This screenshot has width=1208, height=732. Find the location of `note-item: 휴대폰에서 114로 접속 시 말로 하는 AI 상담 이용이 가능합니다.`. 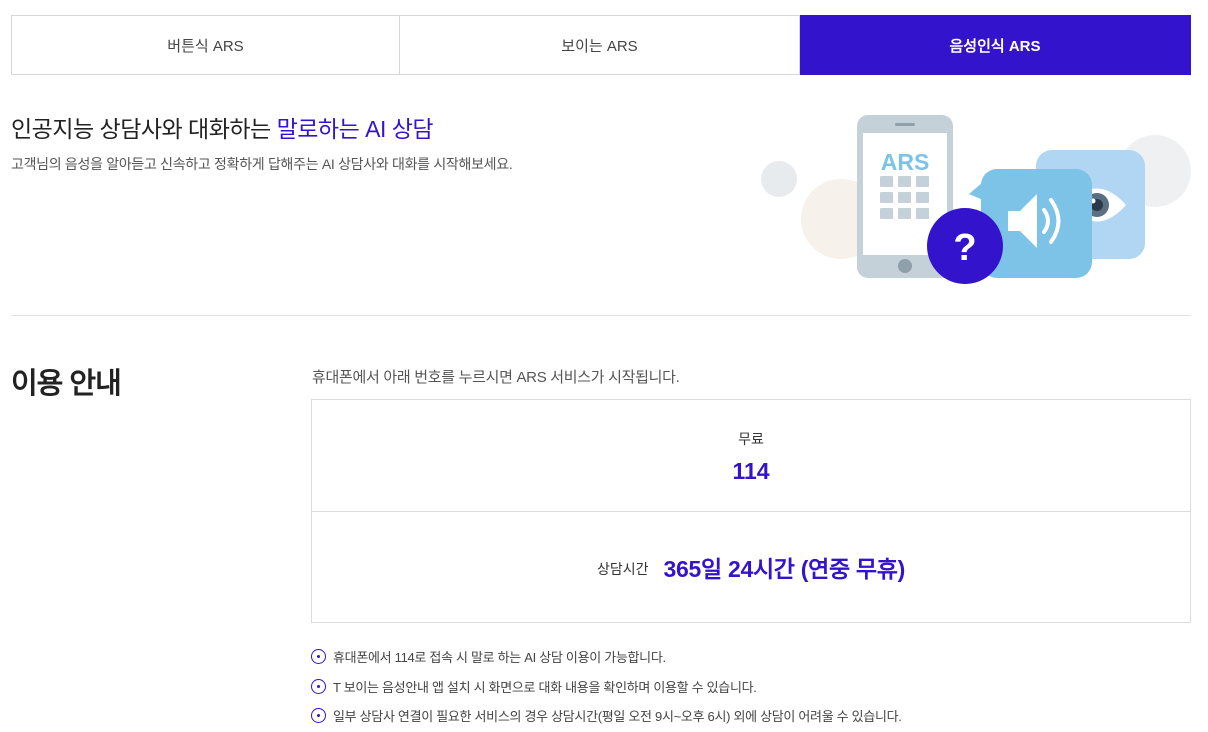

note-item: 휴대폰에서 114로 접속 시 말로 하는 AI 상담 이용이 가능합니다. is located at coordinates (606, 657).